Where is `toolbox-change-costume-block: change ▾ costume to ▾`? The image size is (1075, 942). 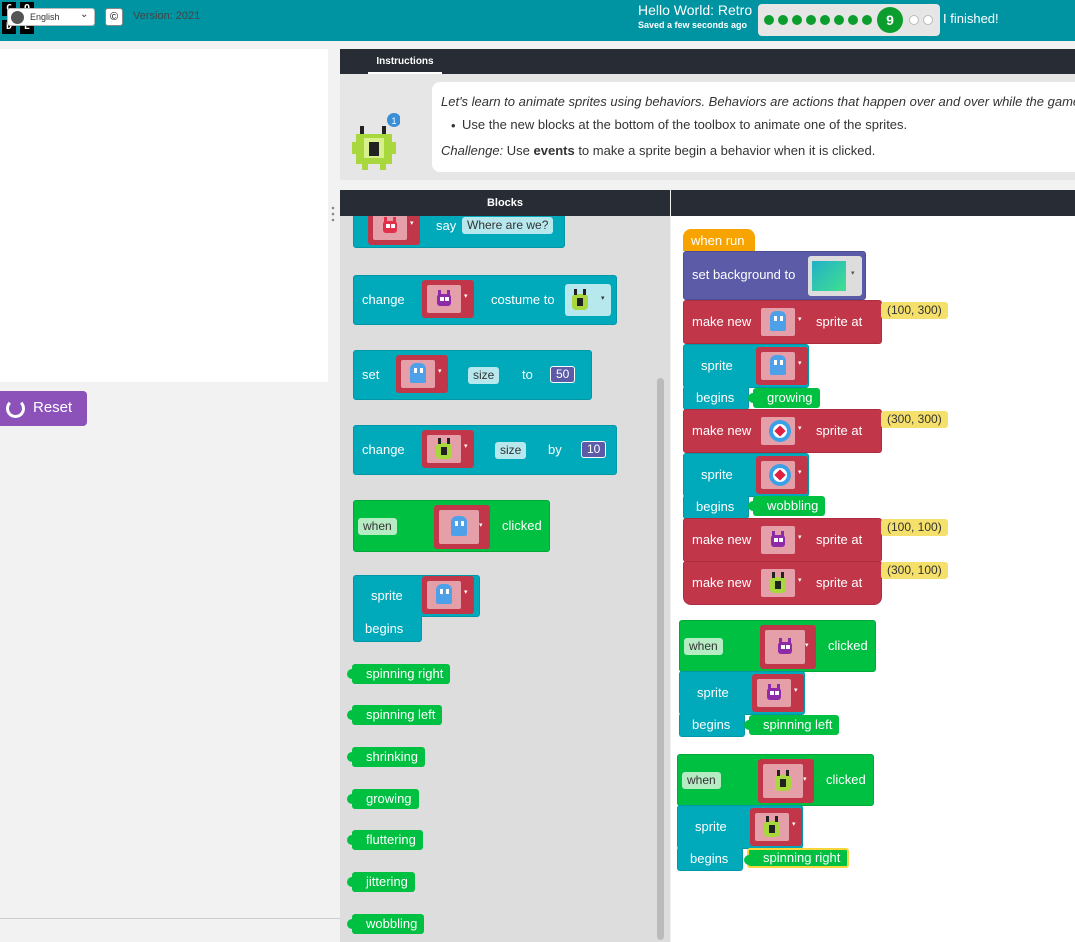
toolbox-change-costume-block: change ▾ costume to ▾ is located at coordinates (485, 300).